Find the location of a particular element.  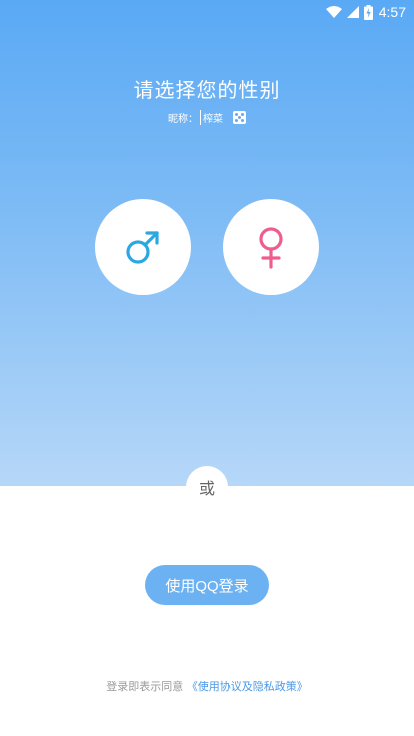

page-title: 请选择您的性别 is located at coordinates (207, 90).